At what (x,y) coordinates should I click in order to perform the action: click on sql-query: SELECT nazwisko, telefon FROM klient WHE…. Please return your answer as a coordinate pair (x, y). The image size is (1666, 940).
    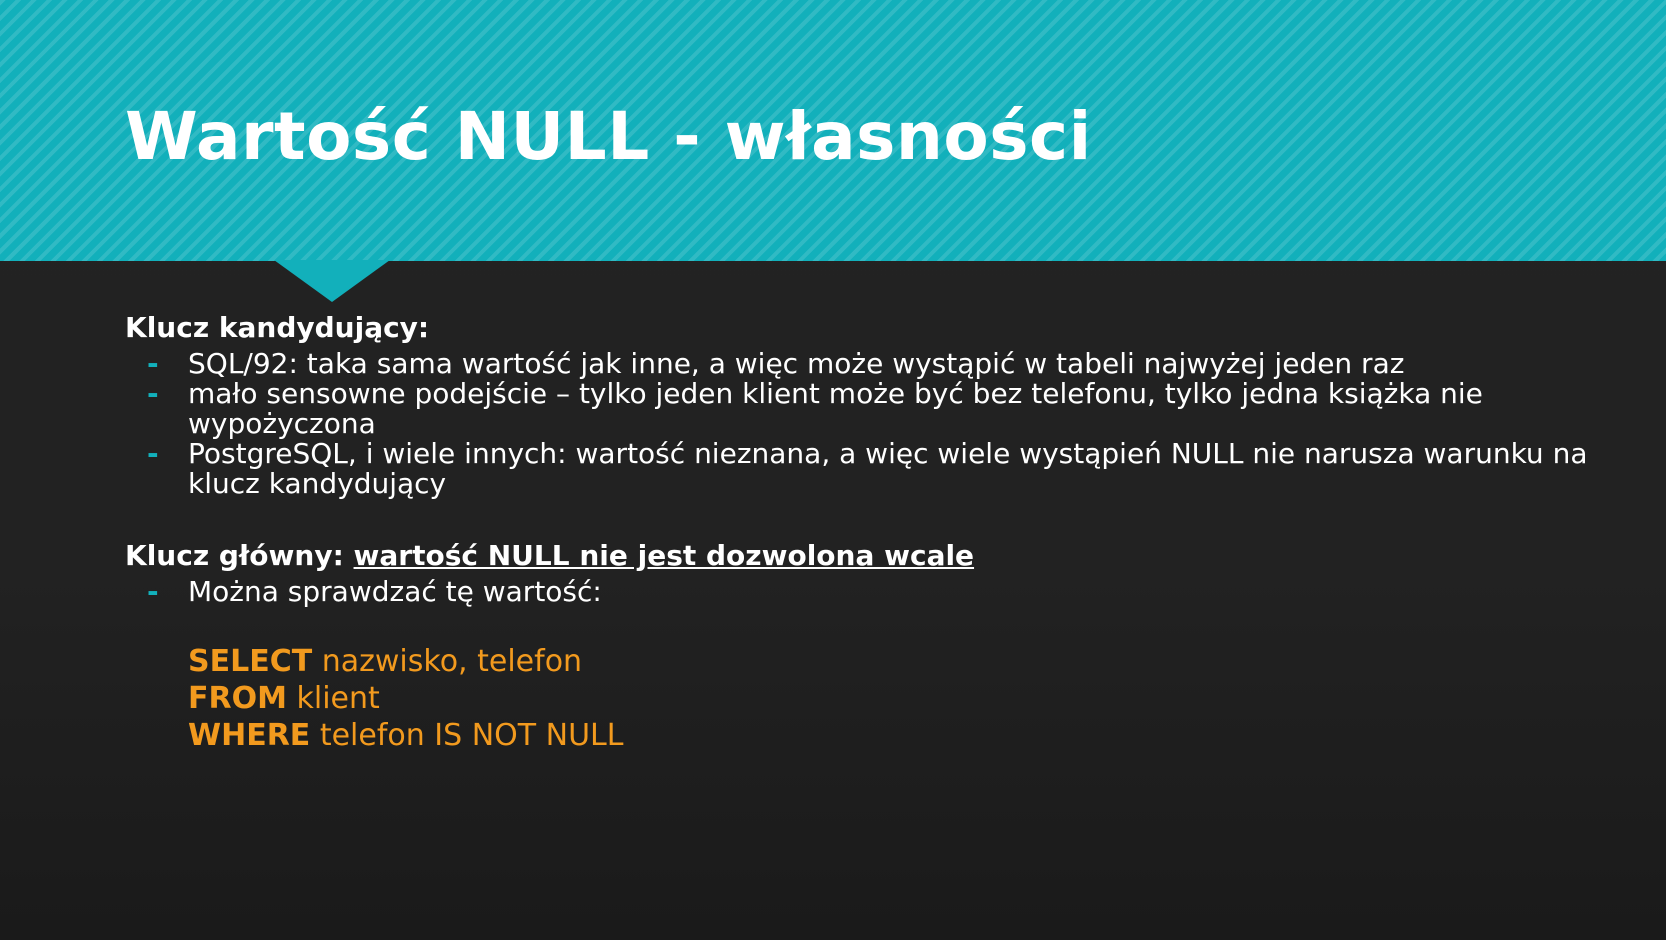
    Looking at the image, I should click on (906, 698).